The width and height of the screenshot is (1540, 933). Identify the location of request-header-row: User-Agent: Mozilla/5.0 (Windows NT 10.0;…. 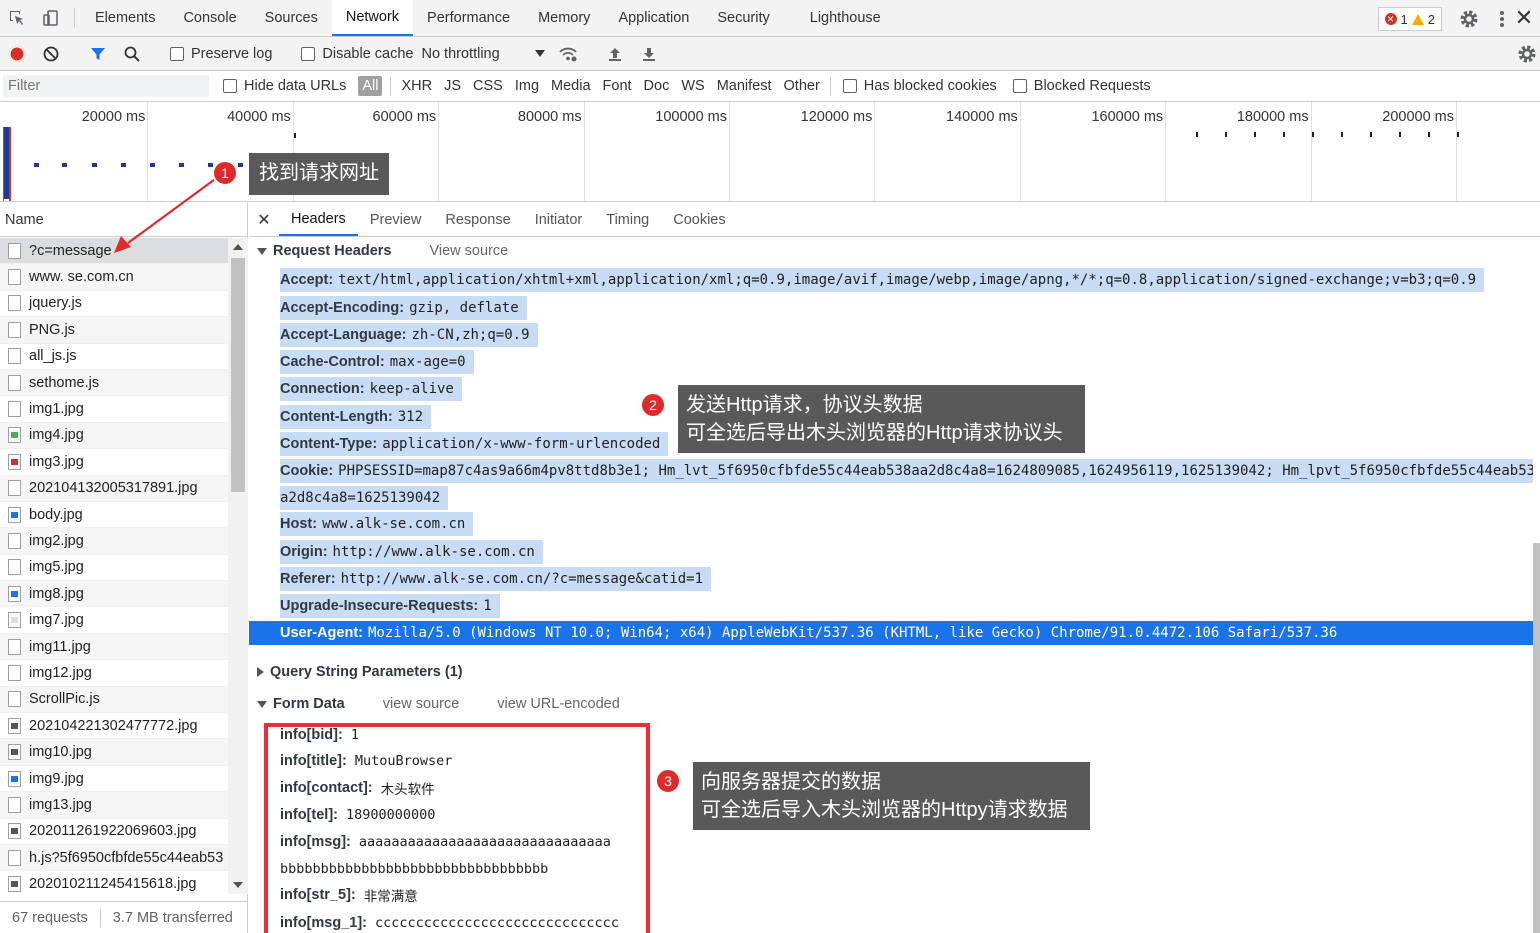
(891, 633).